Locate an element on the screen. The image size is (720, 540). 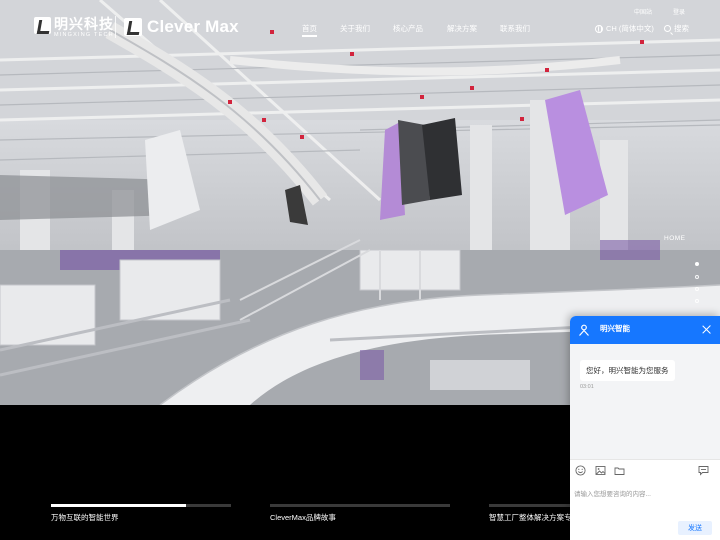
nav-item-home: 首页 is located at coordinates (309, 30).